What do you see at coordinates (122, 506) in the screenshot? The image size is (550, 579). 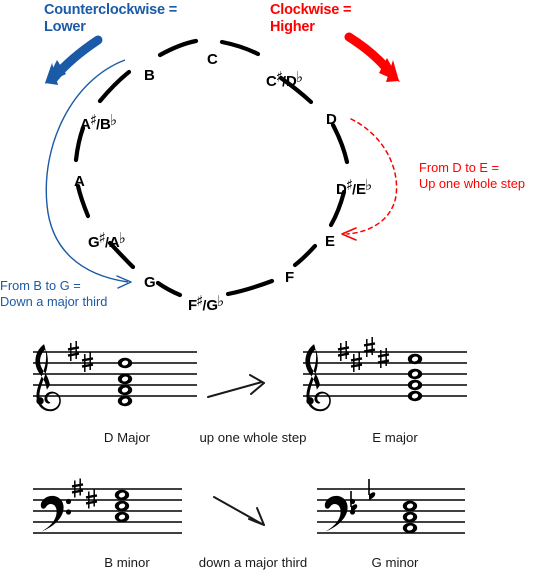 I see `chord-b-minor` at bounding box center [122, 506].